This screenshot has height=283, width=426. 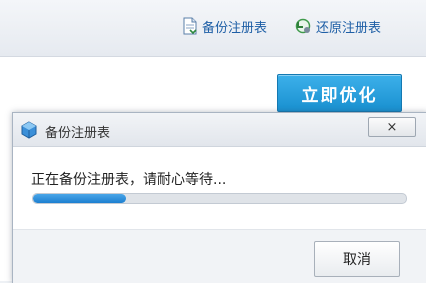 What do you see at coordinates (80, 198) in the screenshot?
I see `progress-fill` at bounding box center [80, 198].